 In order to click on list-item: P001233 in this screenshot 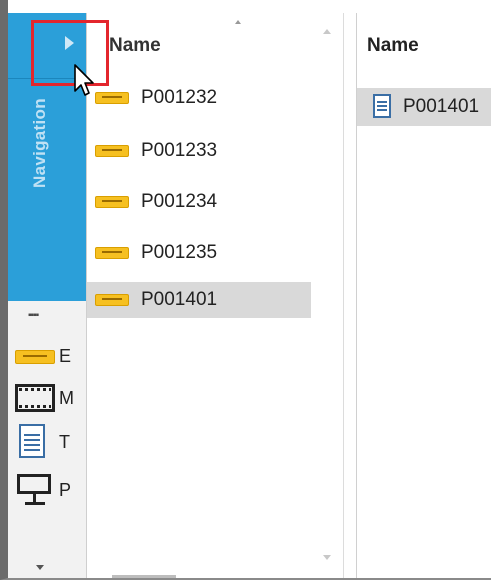, I will do `click(199, 151)`.